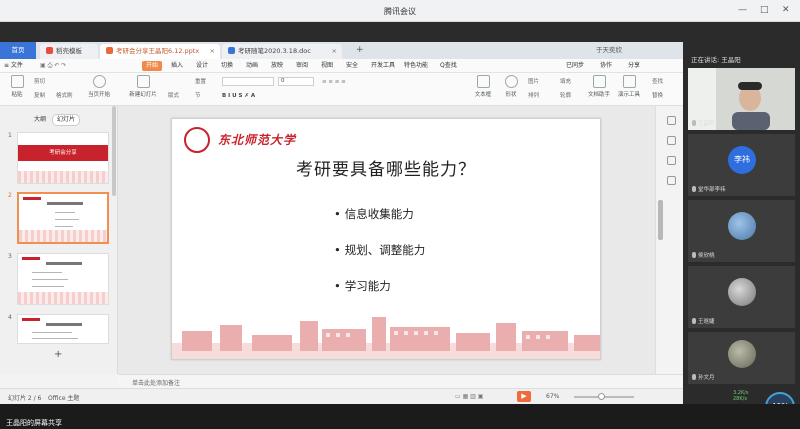  Describe the element at coordinates (40, 120) in the screenshot. I see `tab-outline: 大纲` at that location.